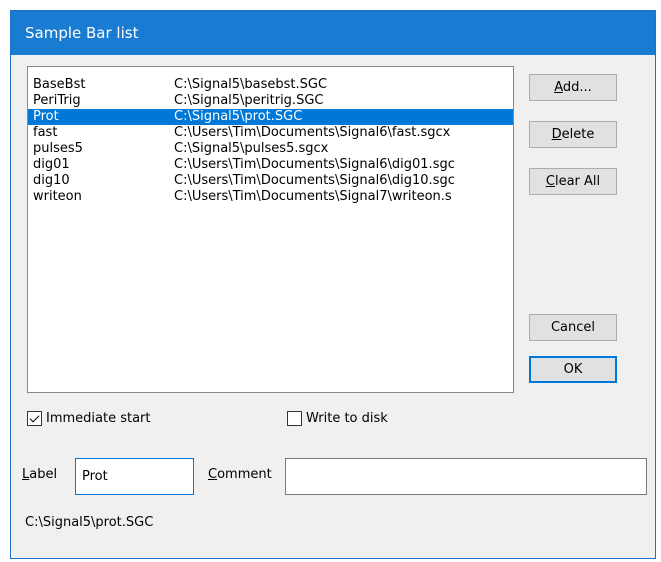  Describe the element at coordinates (57, 100) in the screenshot. I see `list-item-name: PeriTrig` at that location.